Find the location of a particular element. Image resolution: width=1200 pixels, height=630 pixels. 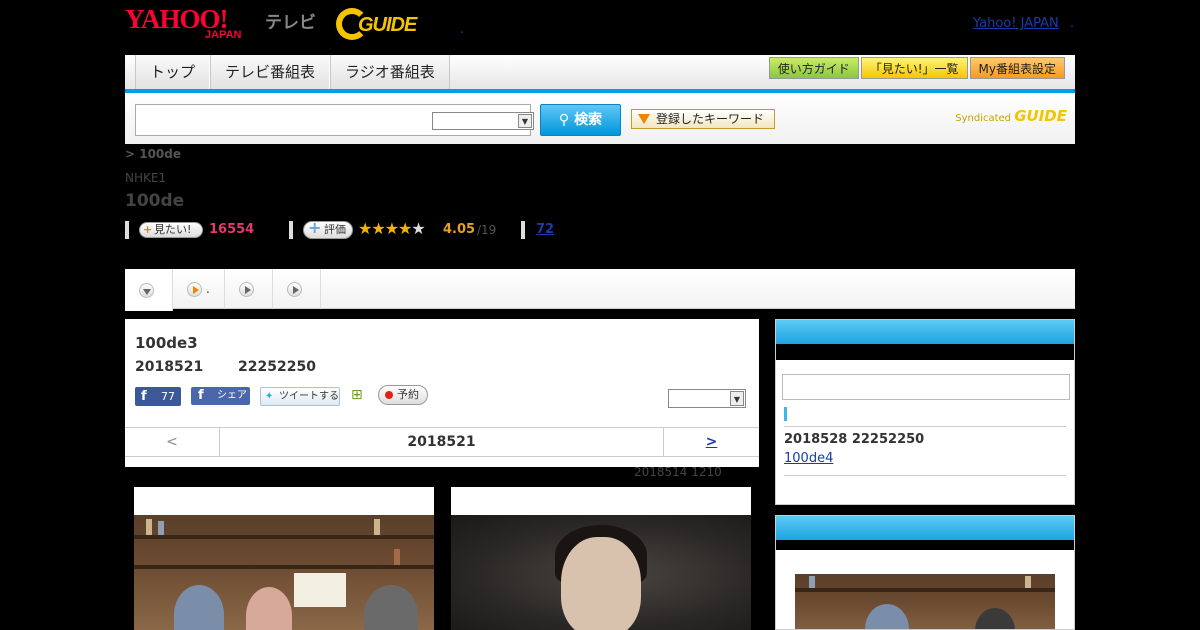

rating-stars: ★★★★★ is located at coordinates (392, 228).